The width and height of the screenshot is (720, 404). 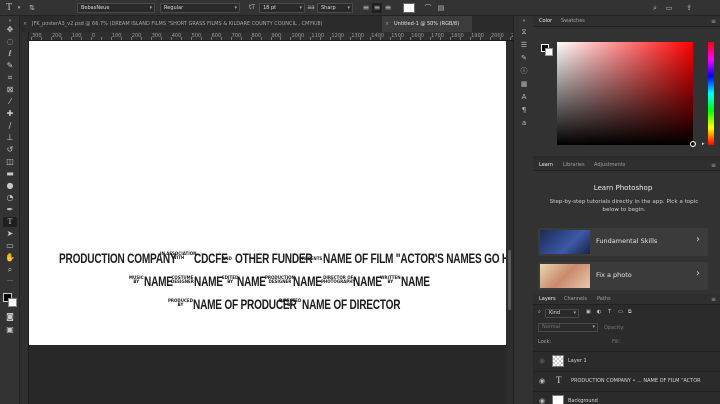 What do you see at coordinates (625, 93) in the screenshot?
I see `color-field` at bounding box center [625, 93].